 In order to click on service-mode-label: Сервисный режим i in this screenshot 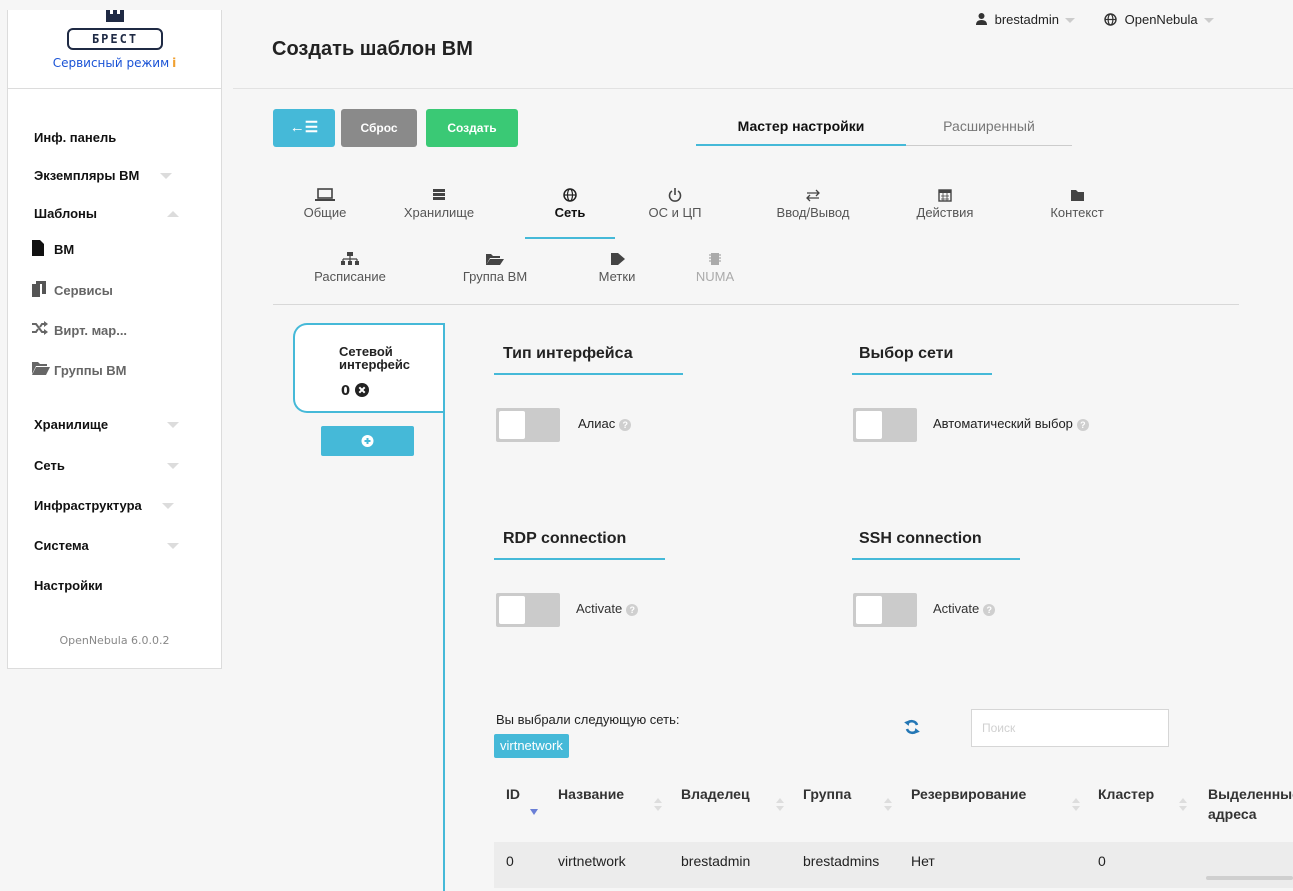, I will do `click(114, 63)`.